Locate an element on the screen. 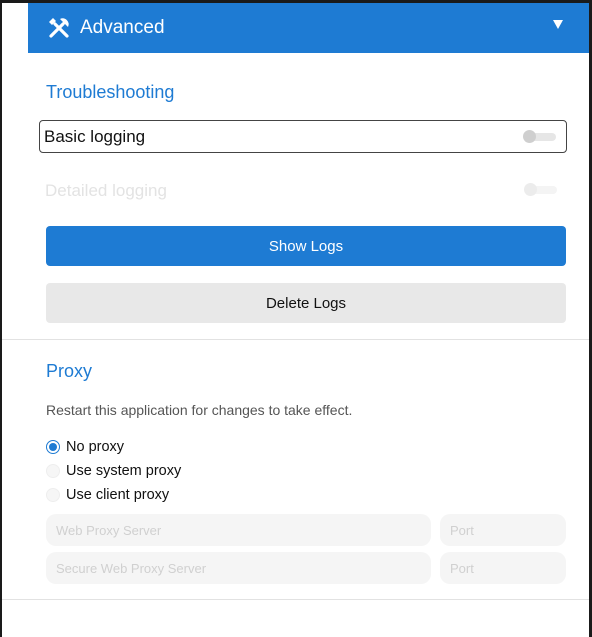 This screenshot has width=592, height=637. web-proxy-server-input is located at coordinates (238, 530).